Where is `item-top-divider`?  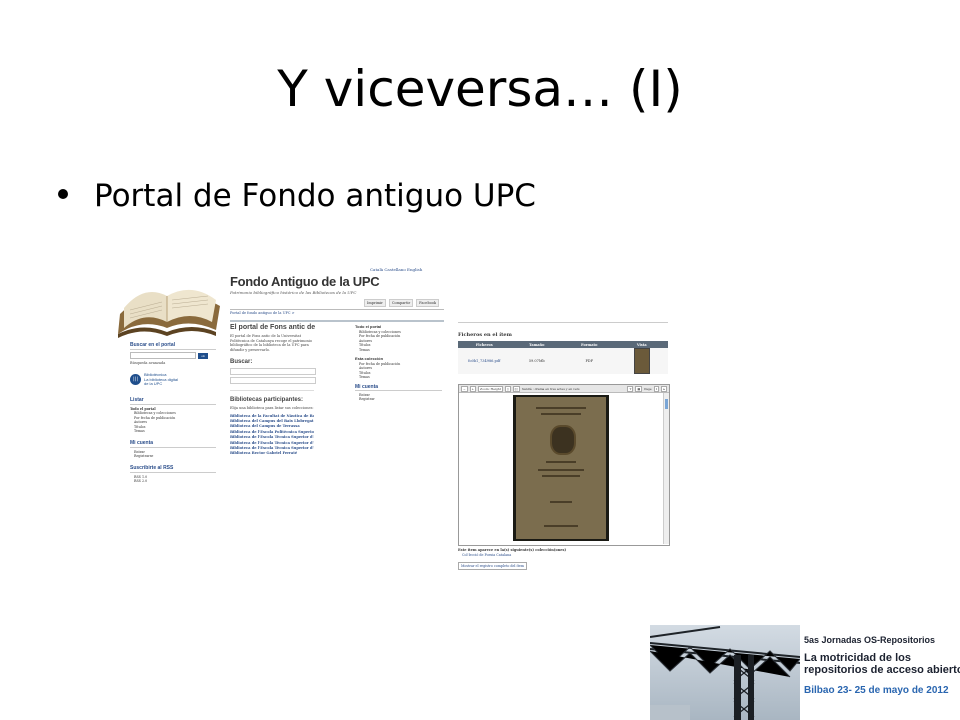
item-top-divider is located at coordinates (563, 322).